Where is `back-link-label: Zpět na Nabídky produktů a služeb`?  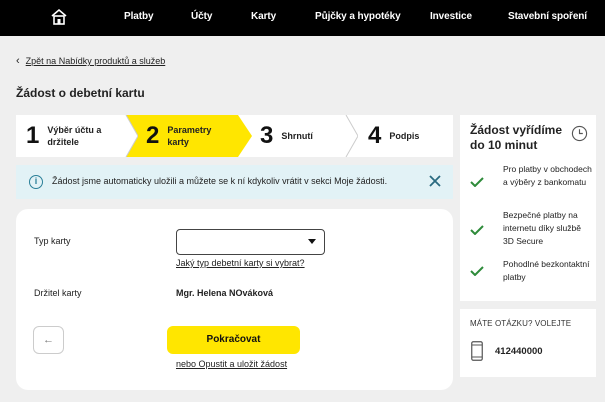
back-link-label: Zpět na Nabídky produktů a služeb is located at coordinates (95, 61).